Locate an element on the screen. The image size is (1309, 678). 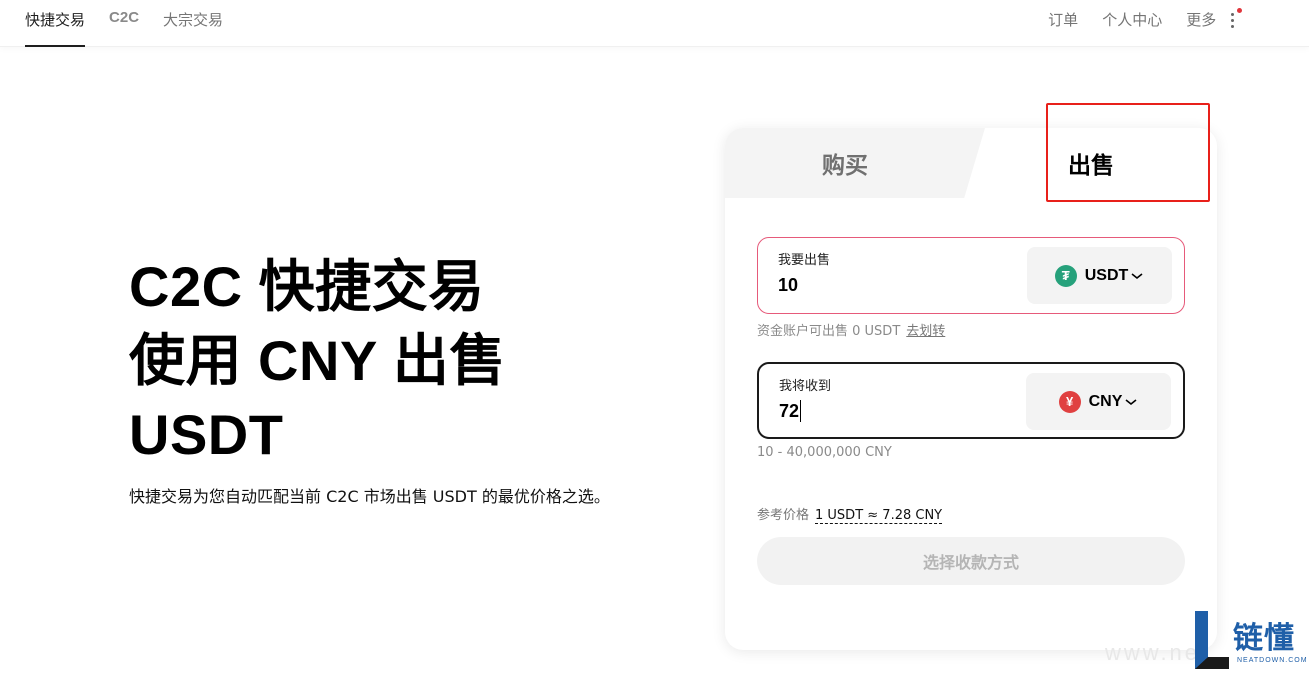
watermark-url: www.ne is located at coordinates (1153, 652).